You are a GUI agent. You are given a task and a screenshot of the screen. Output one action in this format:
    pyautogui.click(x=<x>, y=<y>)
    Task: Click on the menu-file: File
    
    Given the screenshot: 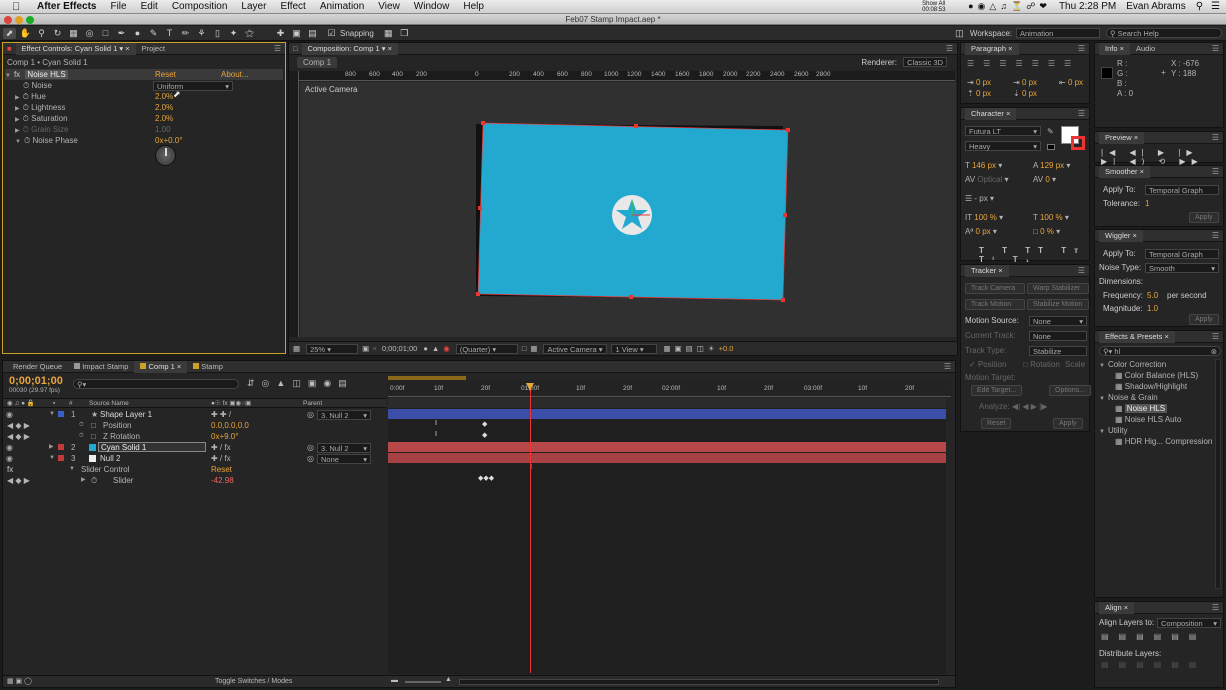 What is the action you would take?
    pyautogui.click(x=118, y=6)
    